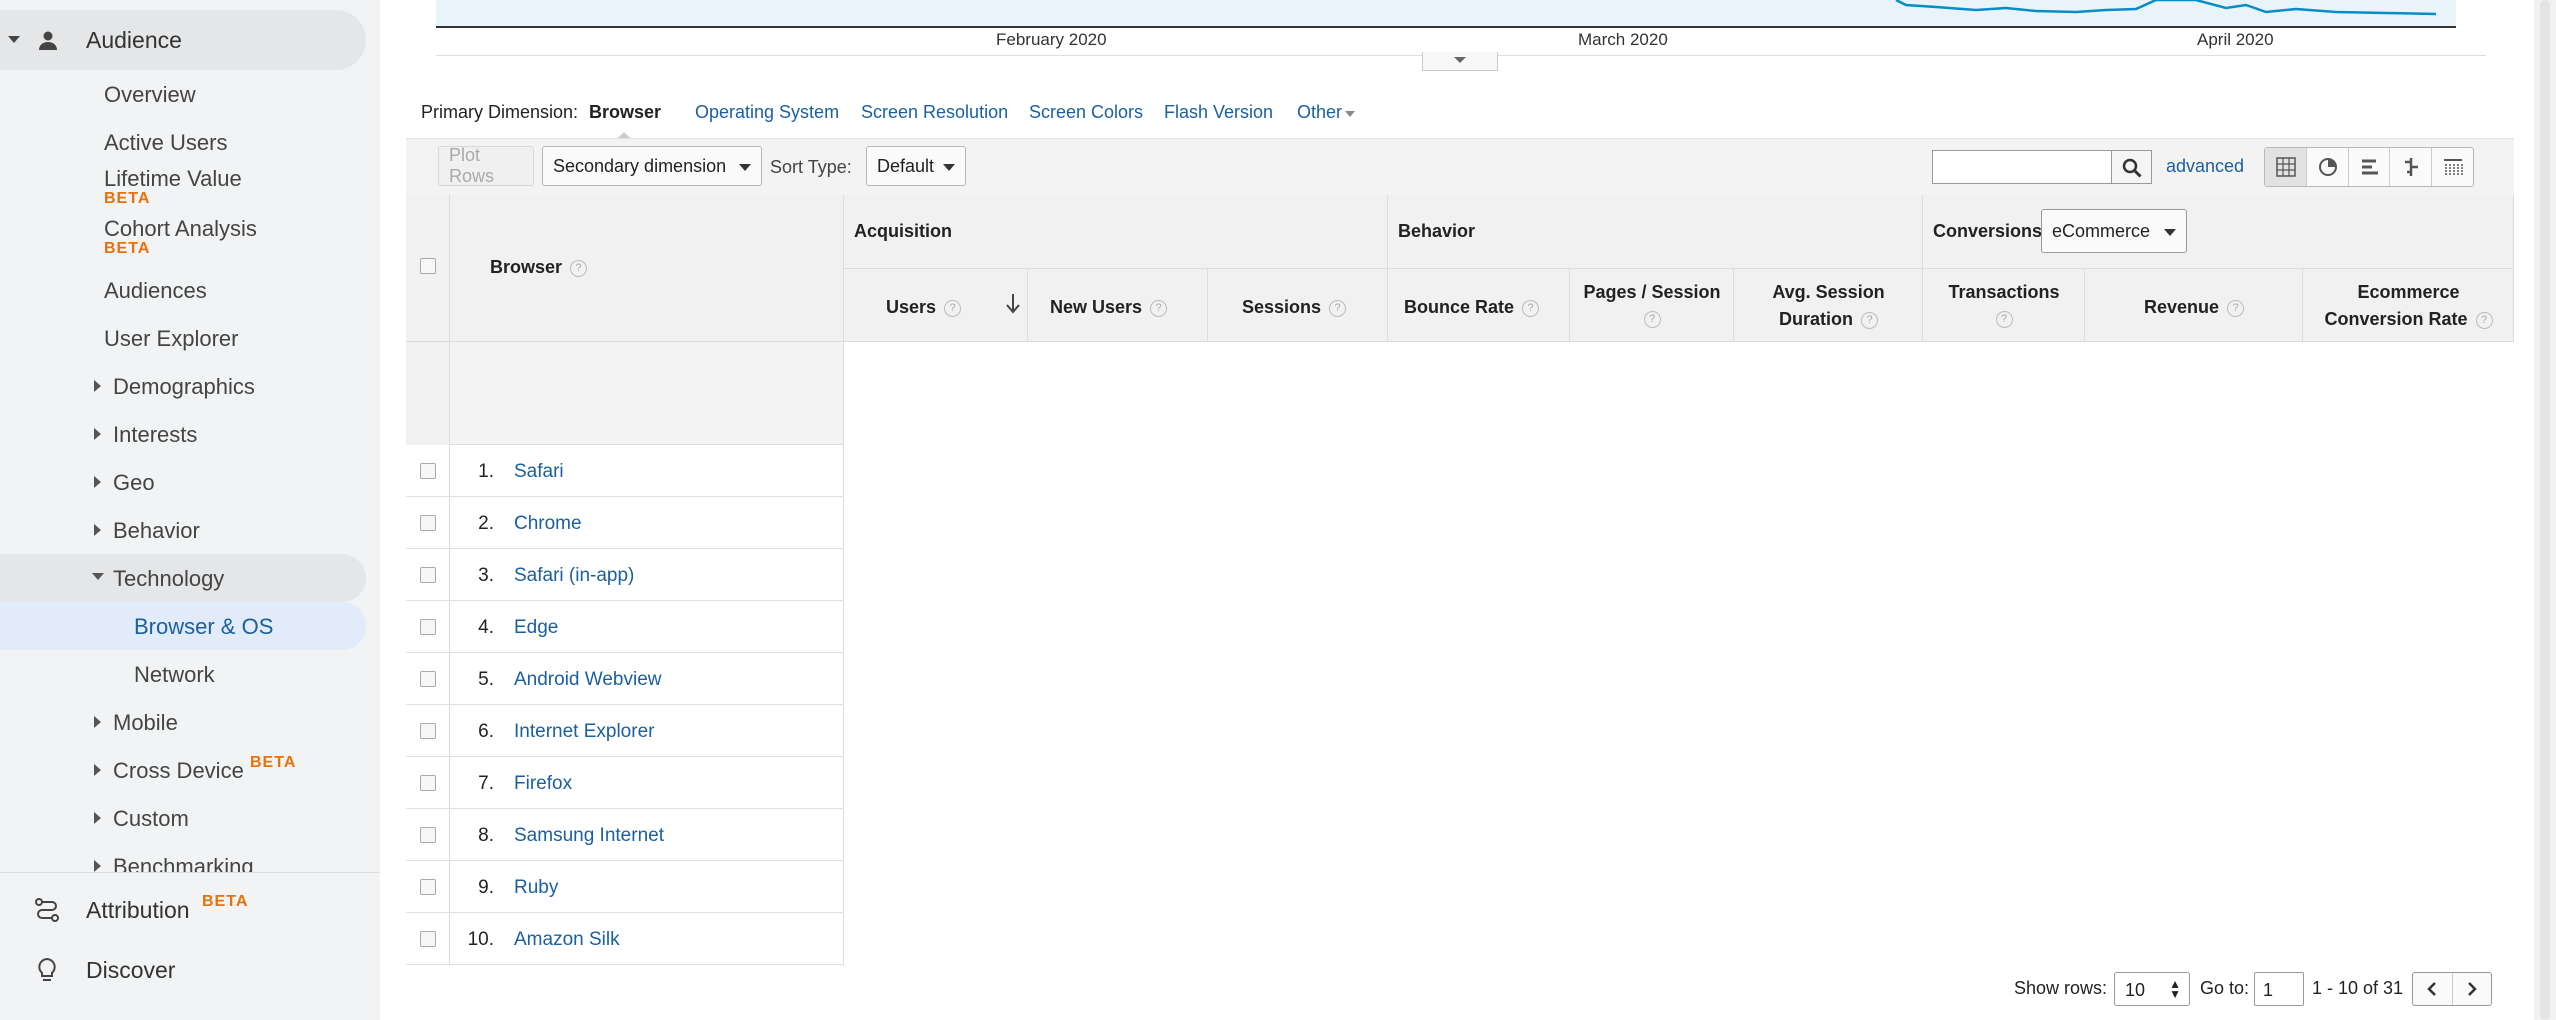 The height and width of the screenshot is (1020, 2556). I want to click on primary-dimension-flash-version: Flash Version, so click(1218, 112).